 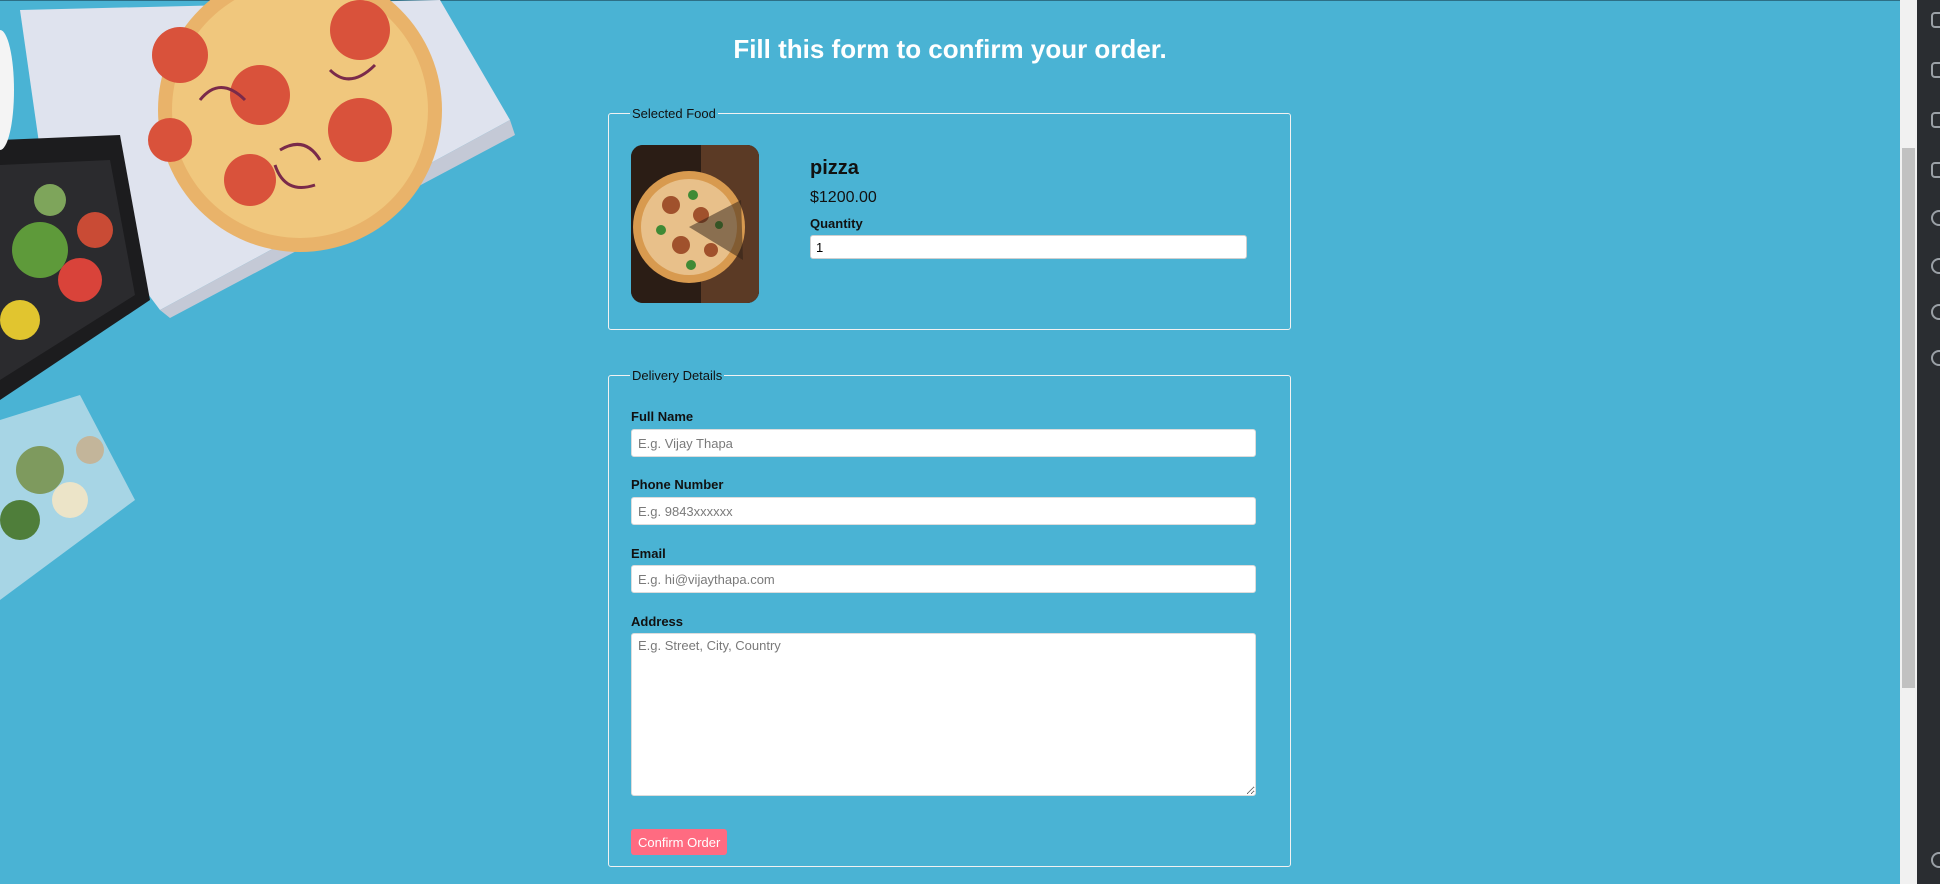 I want to click on food-name: pizza, so click(x=834, y=168).